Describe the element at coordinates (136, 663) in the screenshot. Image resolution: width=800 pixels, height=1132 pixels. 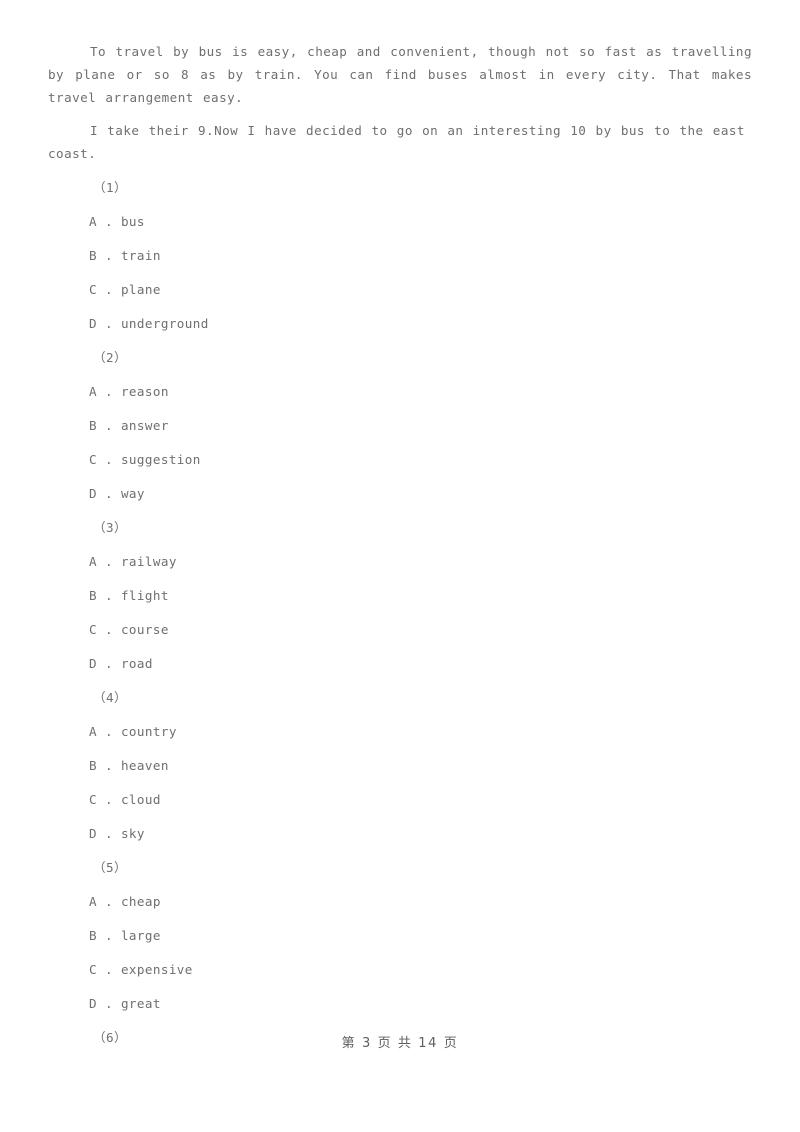
I see `option-text: road` at that location.